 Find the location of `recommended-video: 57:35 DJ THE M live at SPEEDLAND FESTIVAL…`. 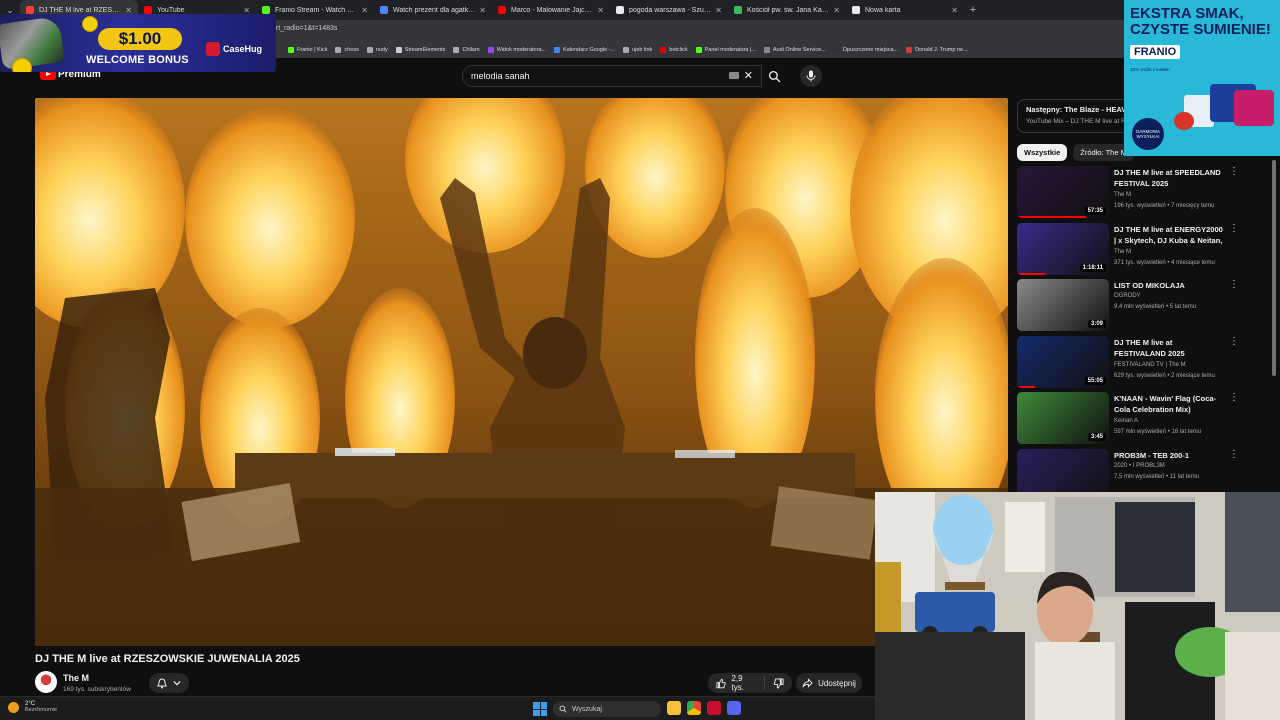

recommended-video: 57:35 DJ THE M live at SPEEDLAND FESTIVAL… is located at coordinates (1131, 192).